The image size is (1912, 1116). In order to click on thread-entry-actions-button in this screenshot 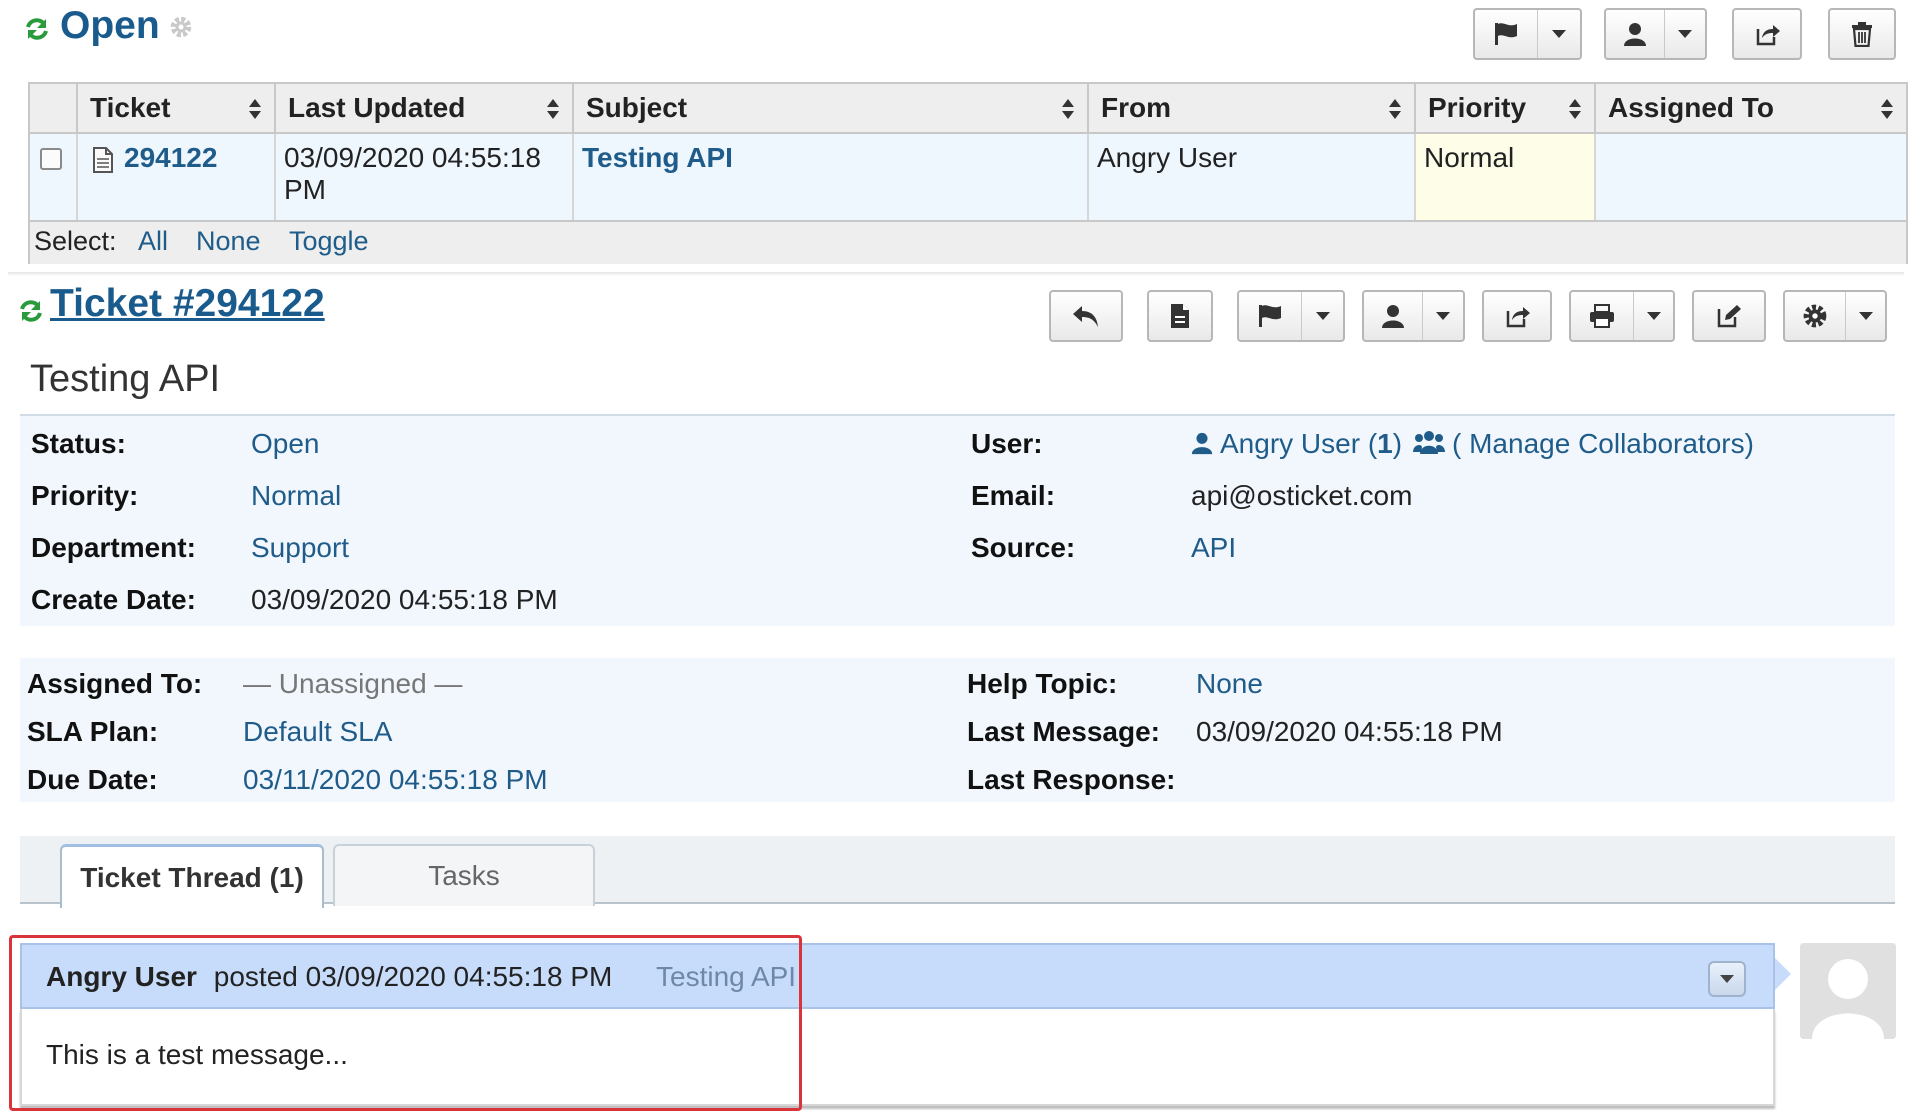, I will do `click(1727, 979)`.